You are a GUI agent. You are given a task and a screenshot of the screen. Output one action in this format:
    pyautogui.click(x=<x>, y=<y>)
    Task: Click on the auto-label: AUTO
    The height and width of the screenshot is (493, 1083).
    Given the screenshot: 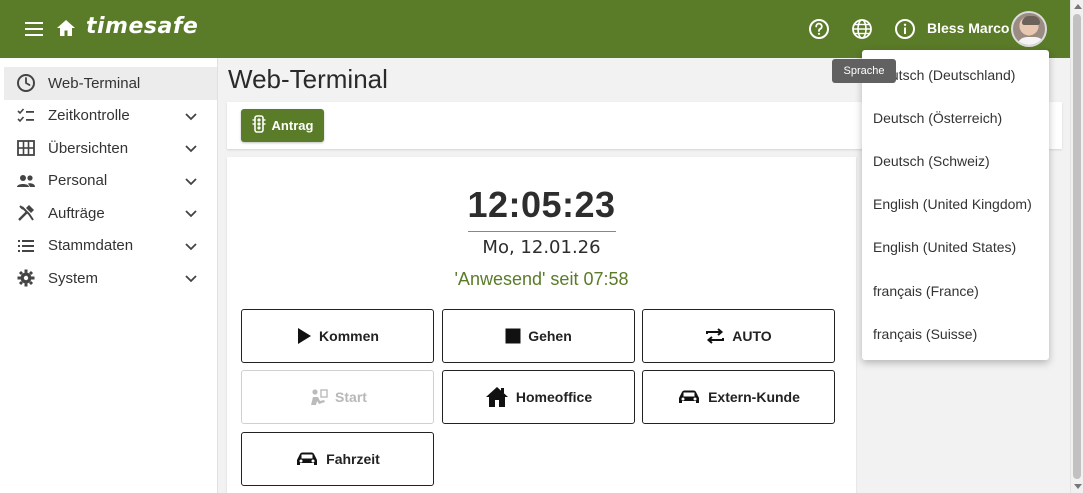 What is the action you would take?
    pyautogui.click(x=752, y=336)
    